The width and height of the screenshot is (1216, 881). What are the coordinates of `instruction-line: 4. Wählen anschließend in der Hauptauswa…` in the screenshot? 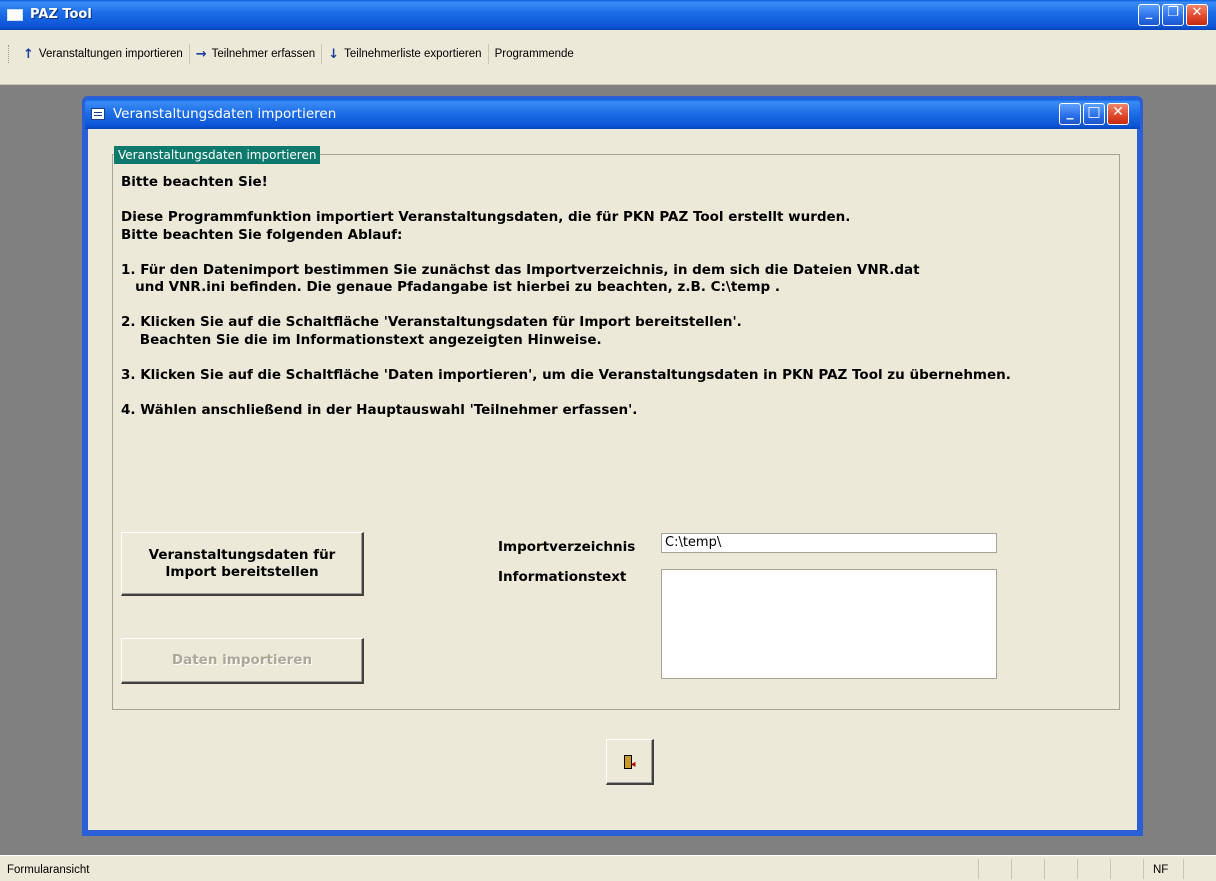 It's located at (379, 409).